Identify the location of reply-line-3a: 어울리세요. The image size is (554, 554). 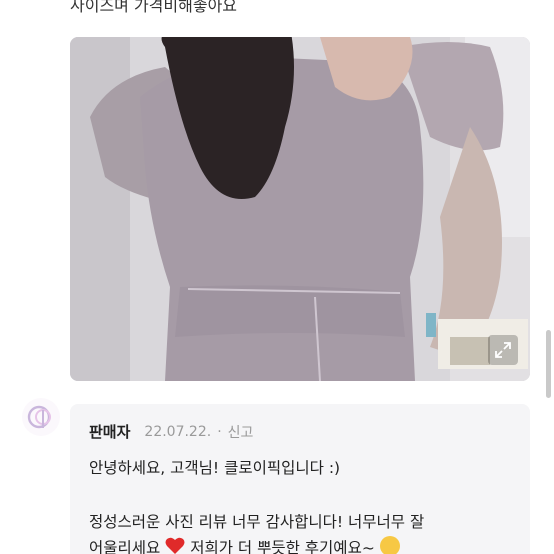
(125, 546).